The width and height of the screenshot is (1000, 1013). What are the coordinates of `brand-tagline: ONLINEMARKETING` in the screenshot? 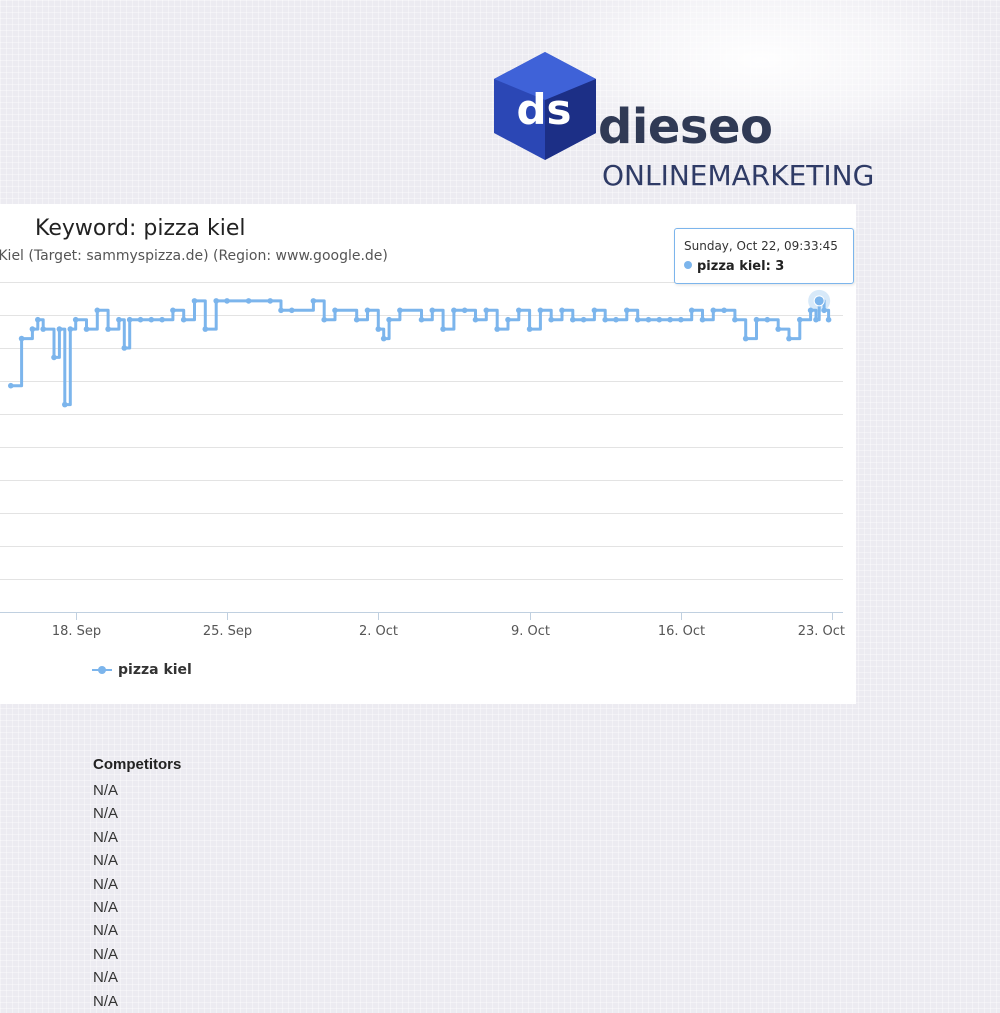 It's located at (738, 175).